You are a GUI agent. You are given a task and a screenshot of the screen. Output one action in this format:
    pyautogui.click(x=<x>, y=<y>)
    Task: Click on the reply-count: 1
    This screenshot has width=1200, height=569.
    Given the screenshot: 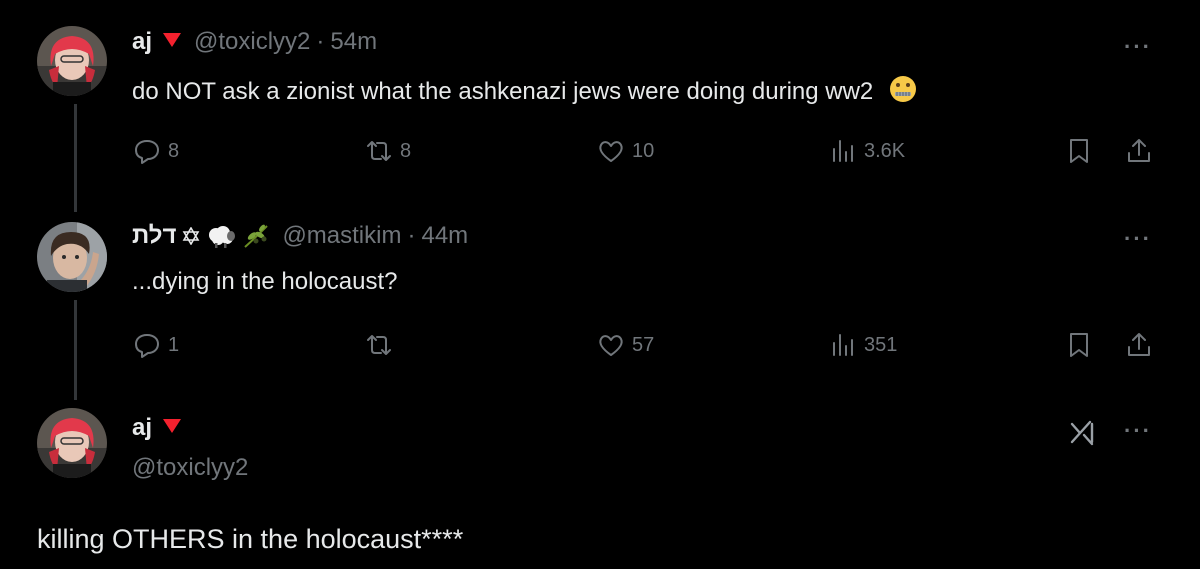 What is the action you would take?
    pyautogui.click(x=174, y=344)
    